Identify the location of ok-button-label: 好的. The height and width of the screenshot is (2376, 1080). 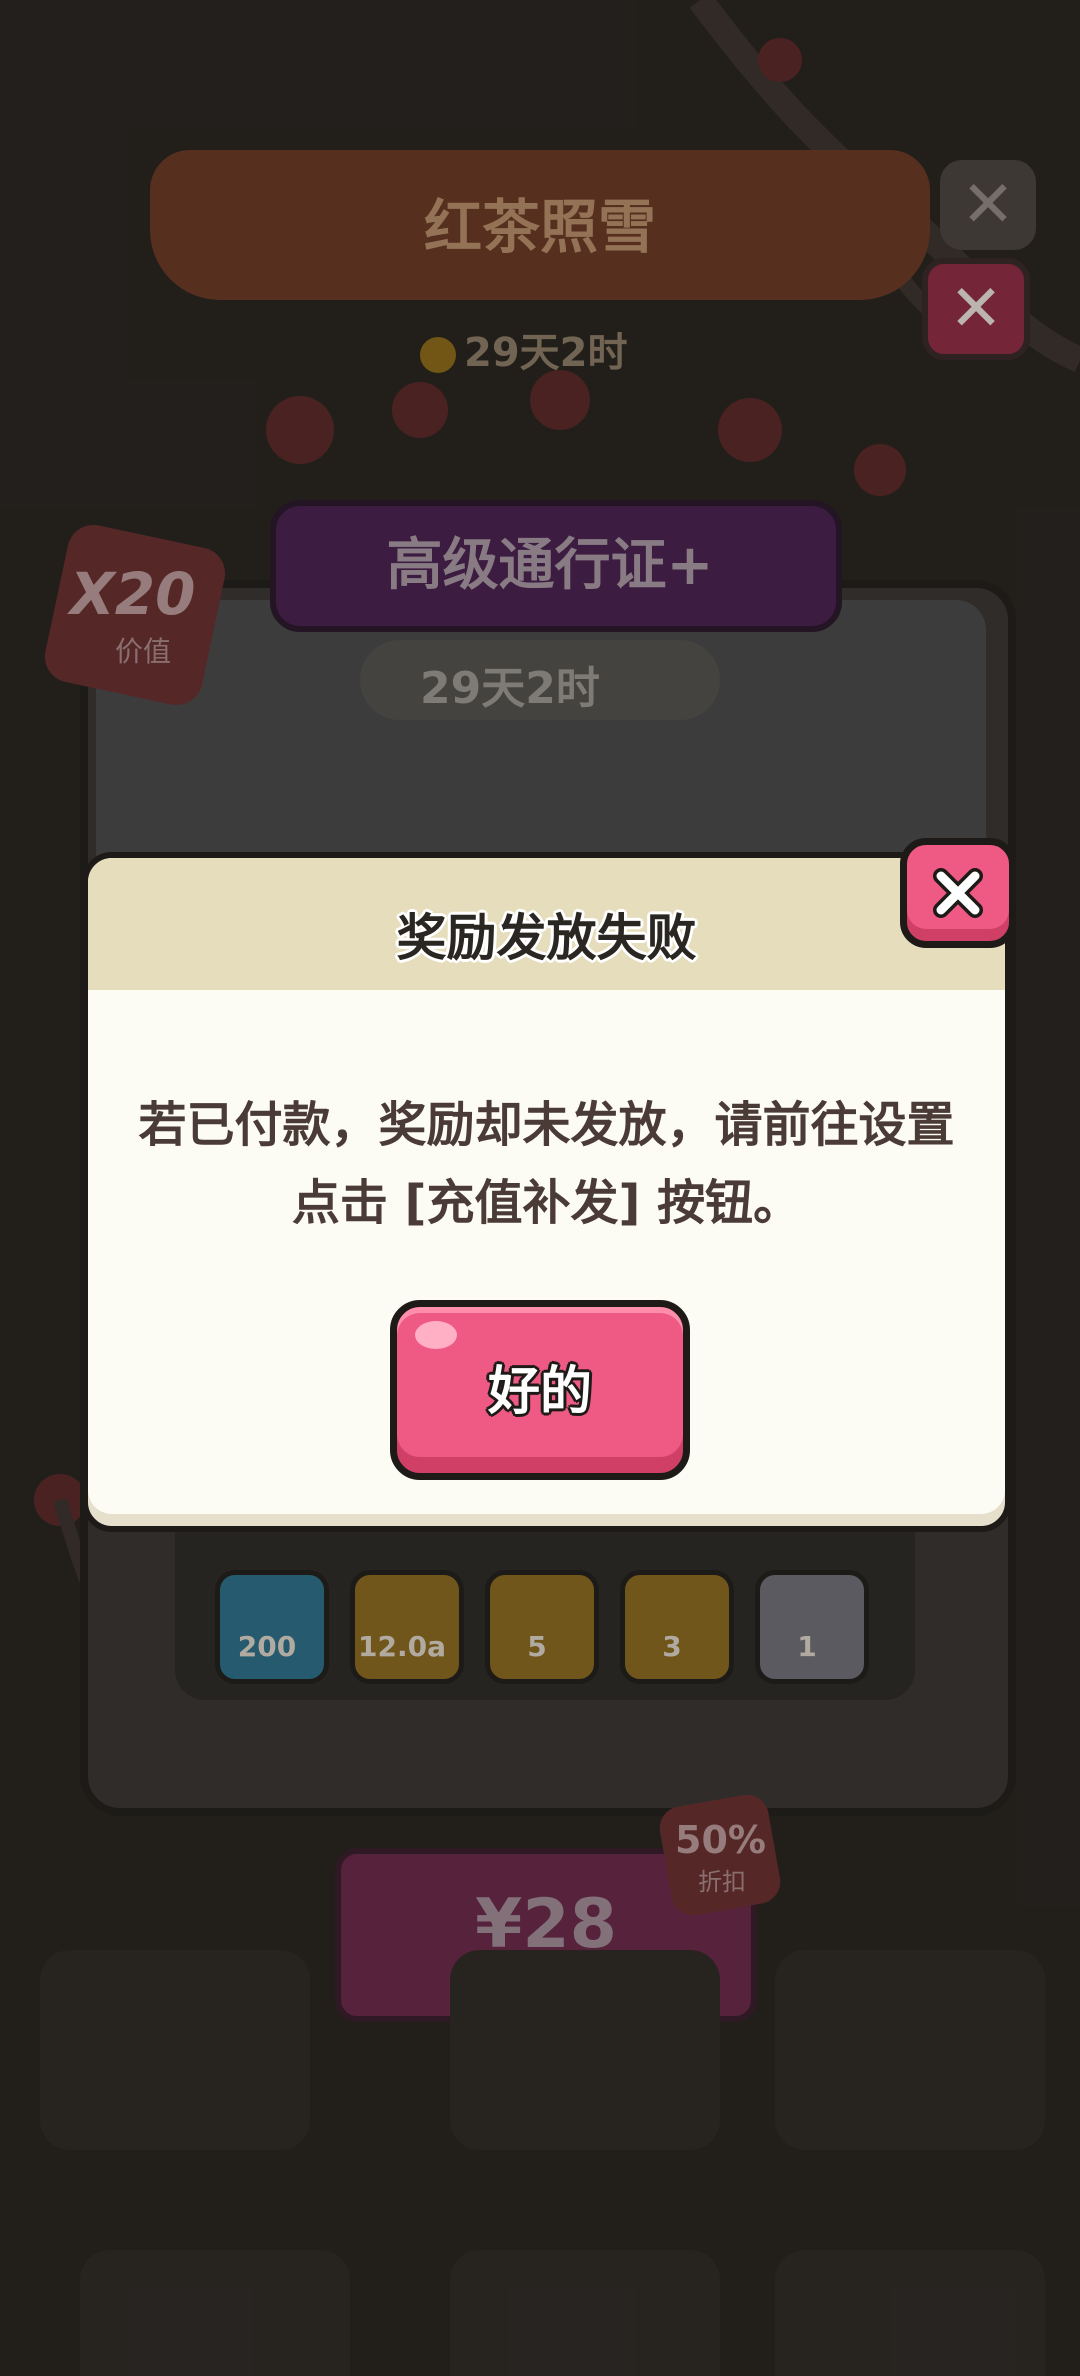
(539, 1391).